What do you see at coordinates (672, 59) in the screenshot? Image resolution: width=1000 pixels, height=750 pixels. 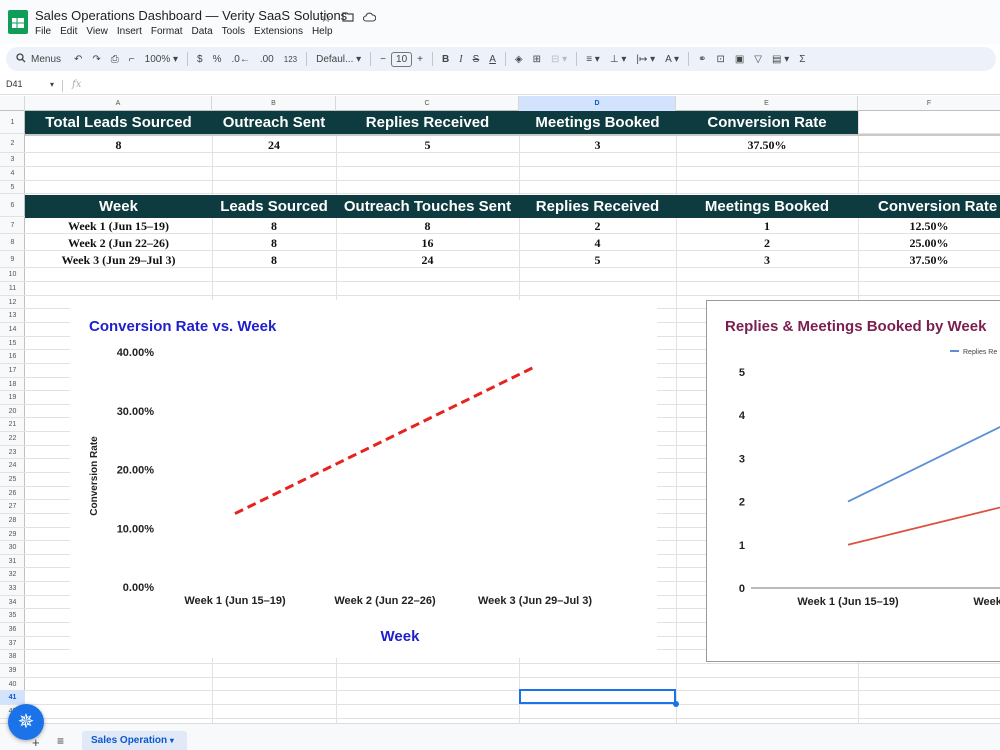 I see `text-rotation-icon: A ▾` at bounding box center [672, 59].